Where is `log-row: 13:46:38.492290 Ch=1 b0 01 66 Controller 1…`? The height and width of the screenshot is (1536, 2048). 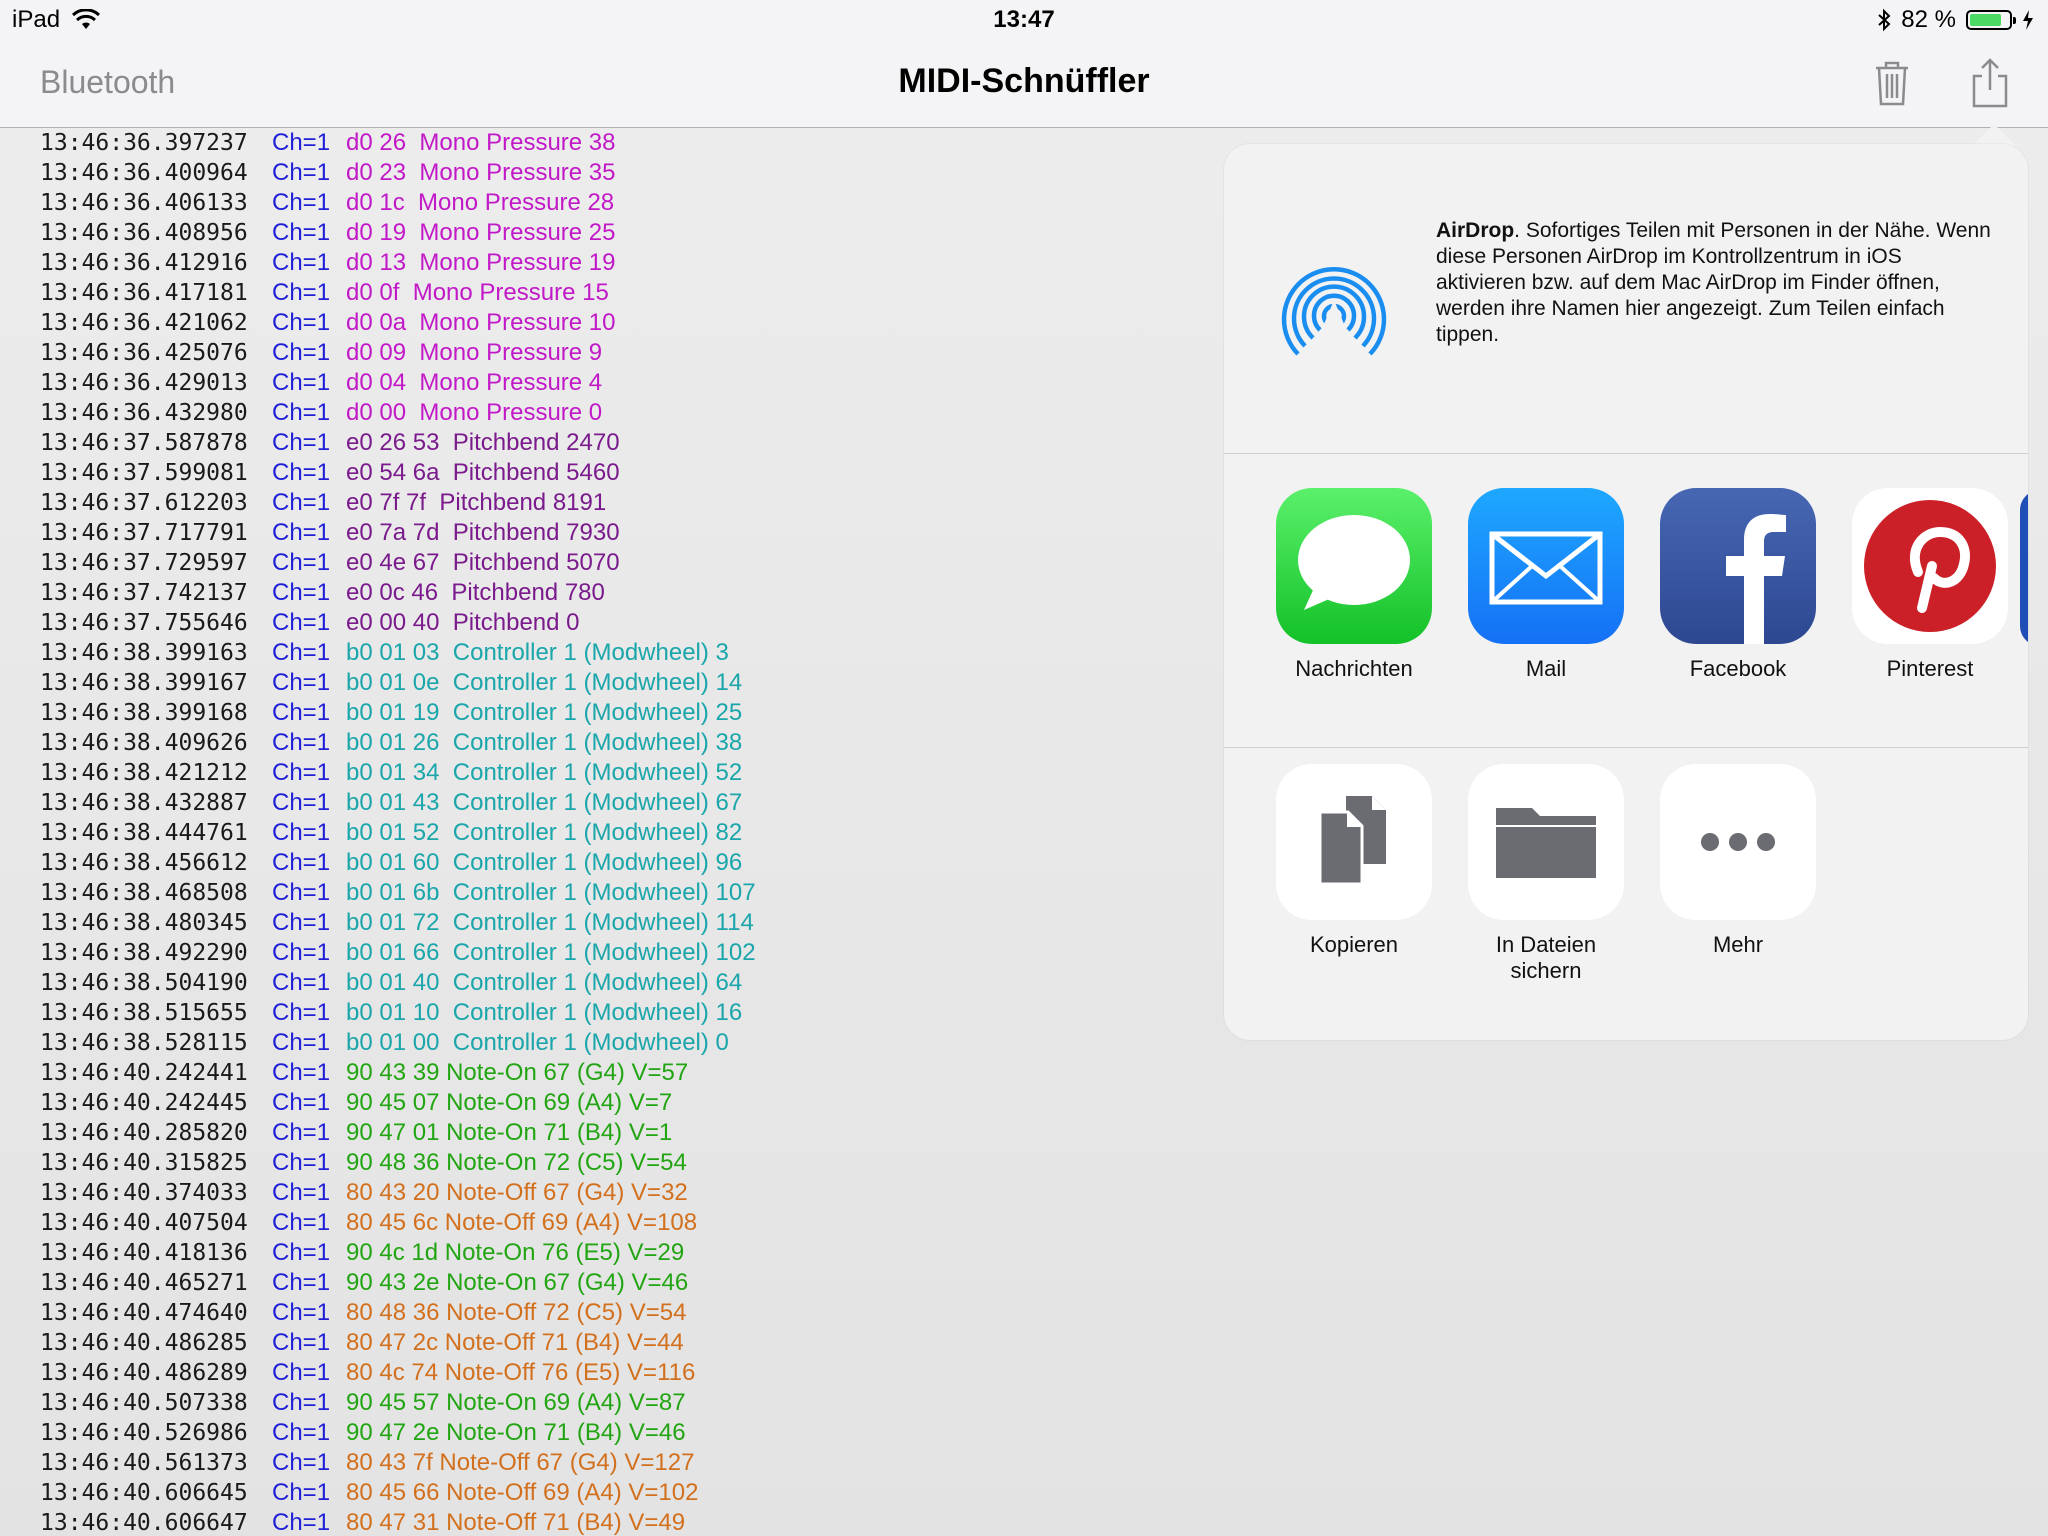 log-row: 13:46:38.492290 Ch=1 b0 01 66 Controller 1… is located at coordinates (398, 953).